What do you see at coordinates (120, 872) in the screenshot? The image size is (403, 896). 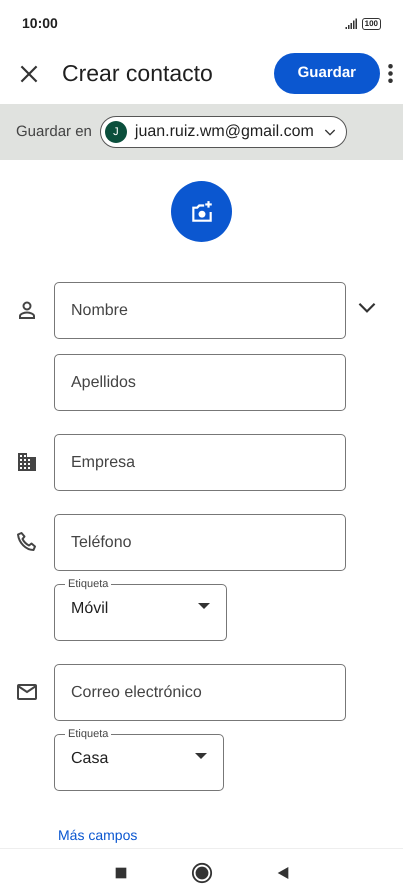 I see `recent-apps-button` at bounding box center [120, 872].